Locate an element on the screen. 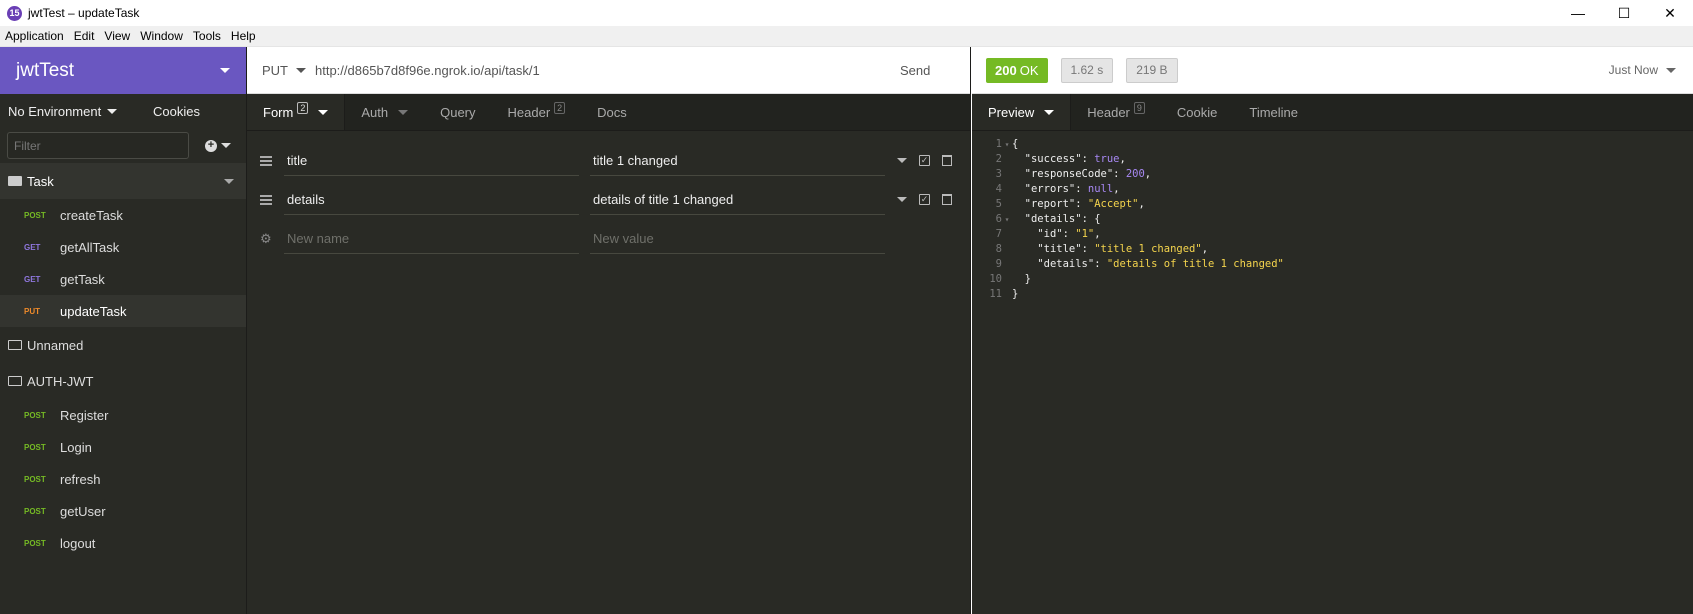 Image resolution: width=1693 pixels, height=614 pixels. request-item: GET getAllTask is located at coordinates (123, 247).